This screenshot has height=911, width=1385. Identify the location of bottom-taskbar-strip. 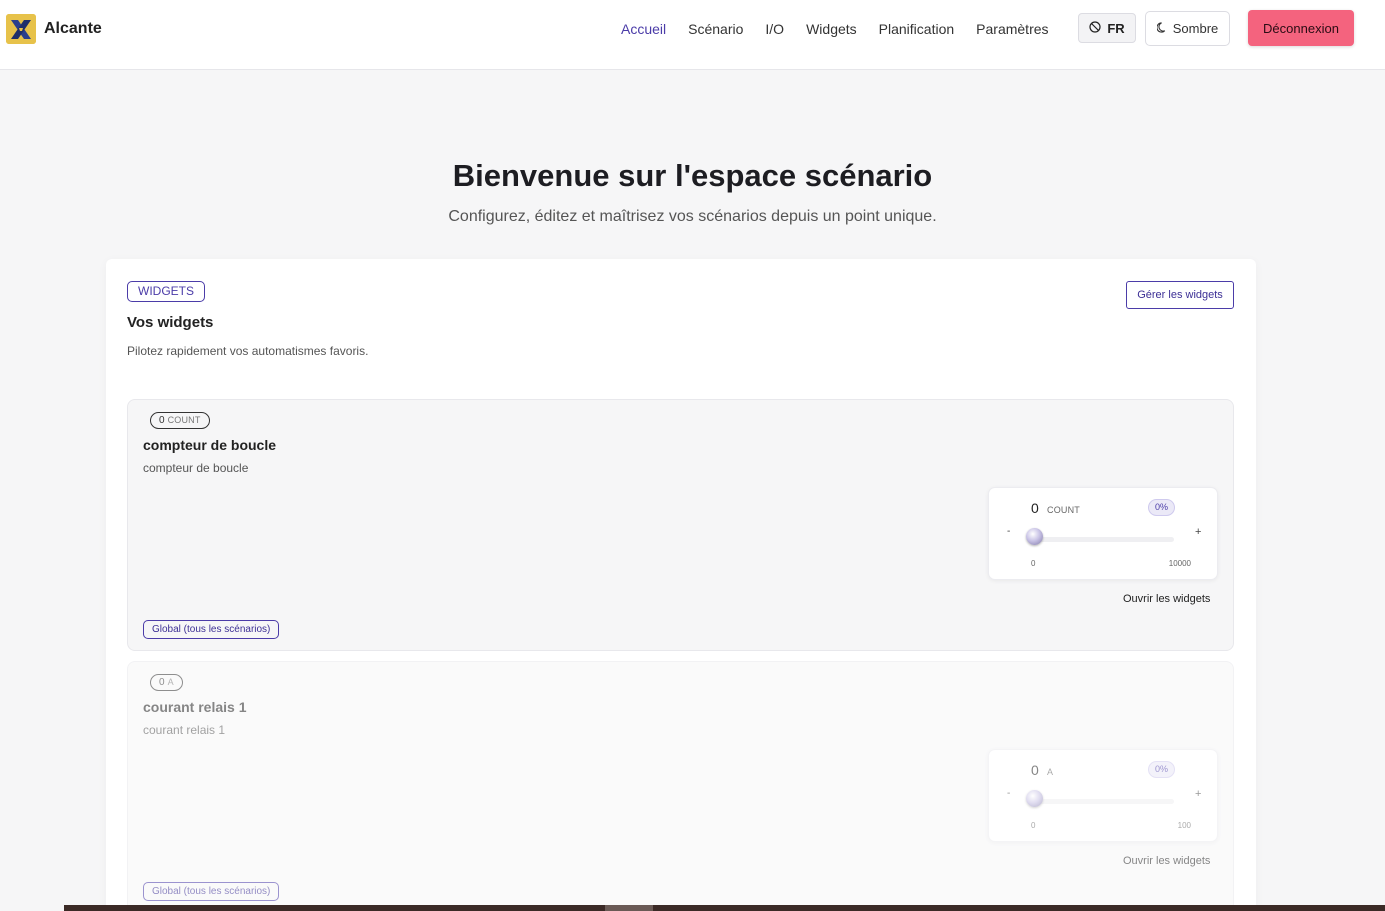
(724, 908).